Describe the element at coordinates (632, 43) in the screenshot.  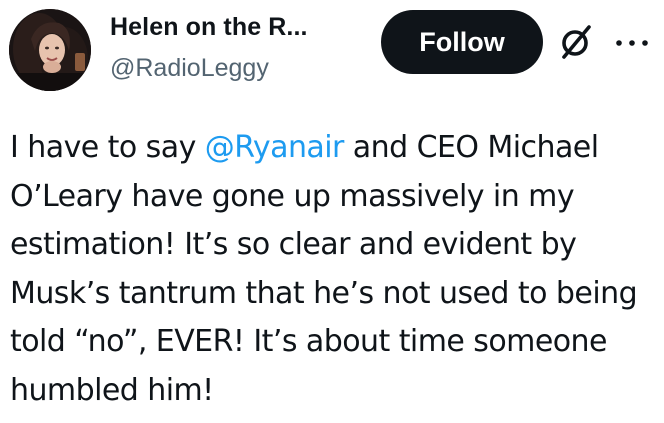
I see `more-horizontal-icon` at that location.